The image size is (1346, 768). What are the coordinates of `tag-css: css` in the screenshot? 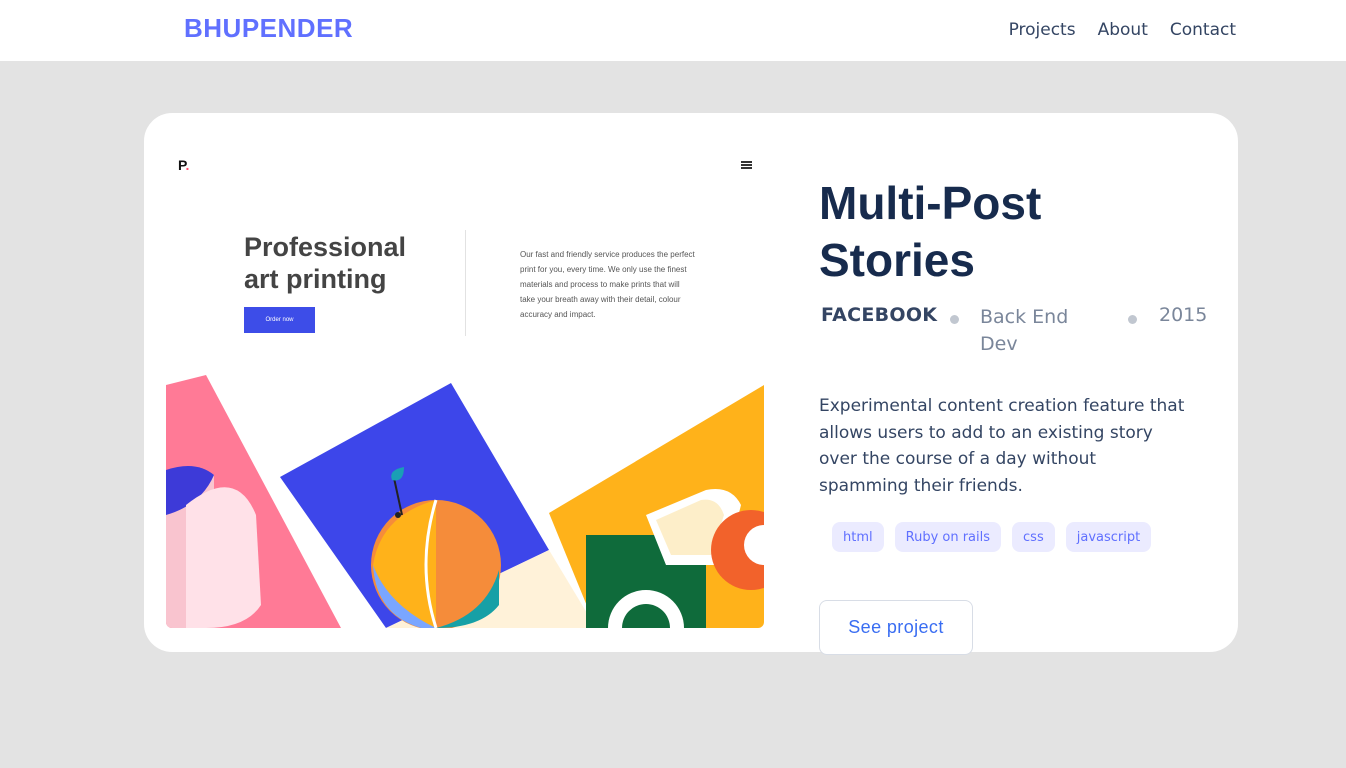 It's located at (1033, 537).